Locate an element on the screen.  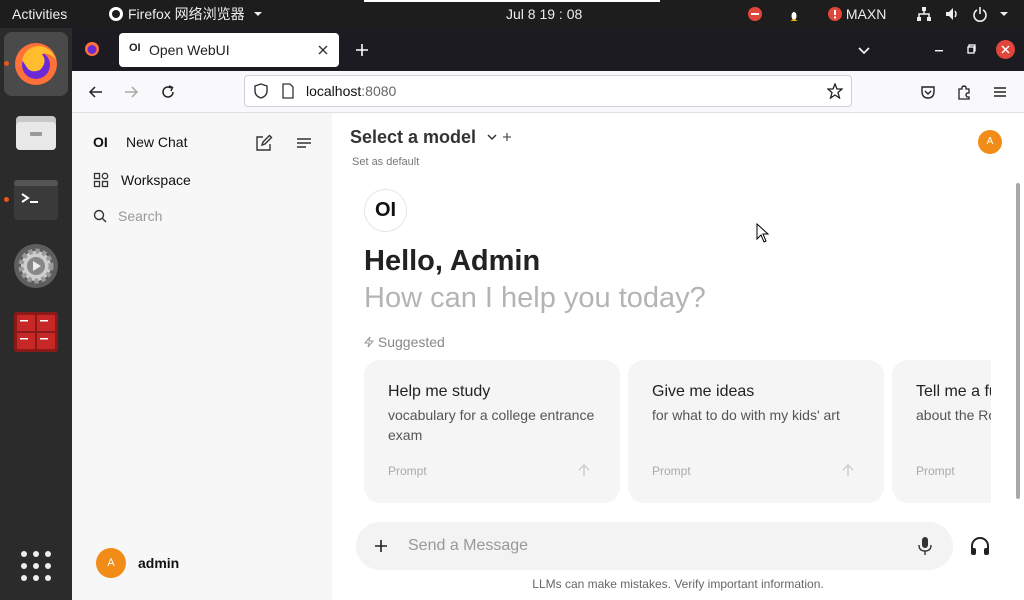
apps-grid-icon is located at coordinates (36, 566).